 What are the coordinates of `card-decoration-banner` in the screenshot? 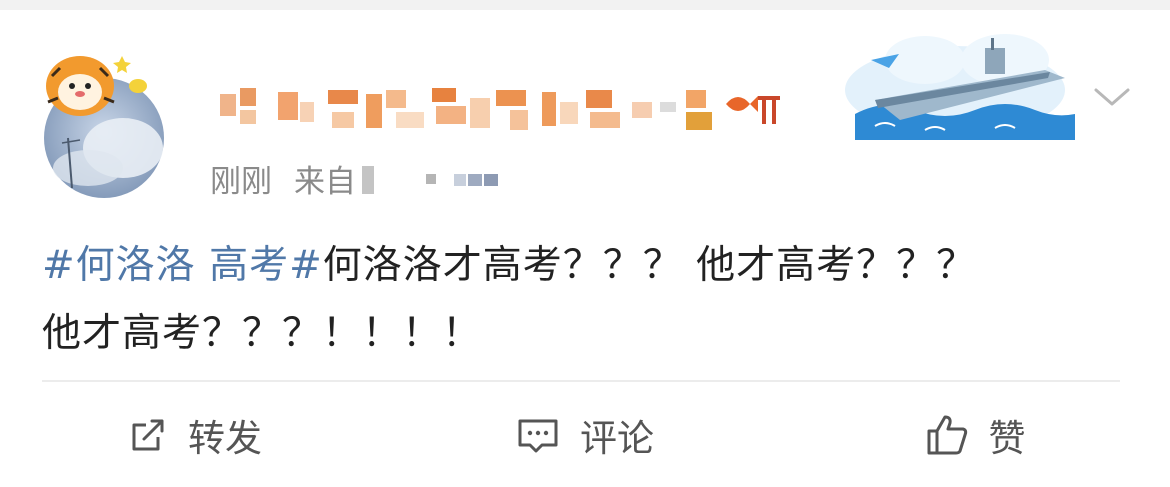 It's located at (960, 86).